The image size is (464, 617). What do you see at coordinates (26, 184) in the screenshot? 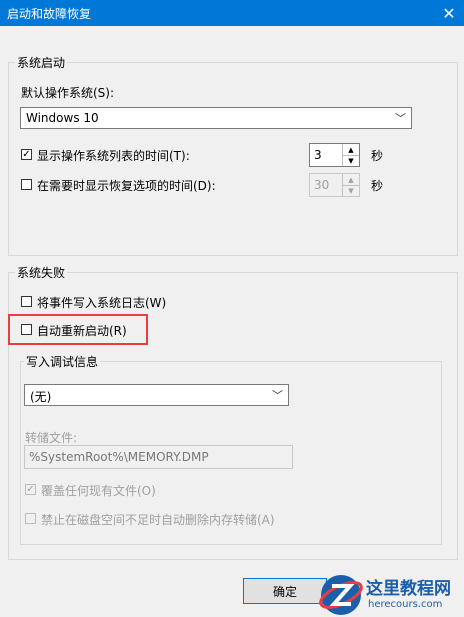
I see `show-recovery-checkbox` at bounding box center [26, 184].